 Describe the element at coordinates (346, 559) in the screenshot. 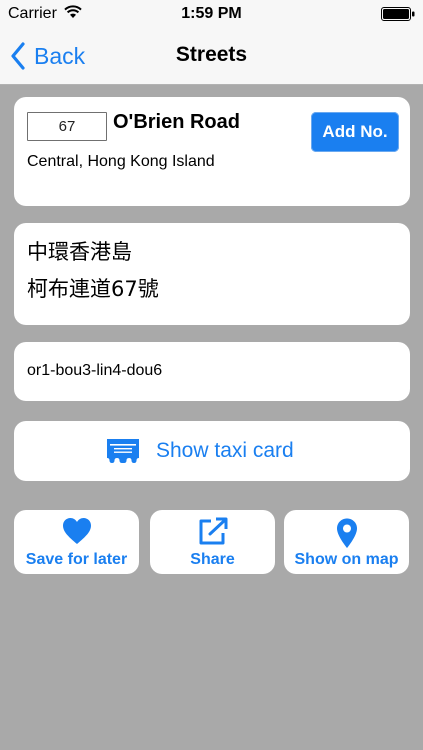

I see `show-on-map-label: Show on map` at that location.